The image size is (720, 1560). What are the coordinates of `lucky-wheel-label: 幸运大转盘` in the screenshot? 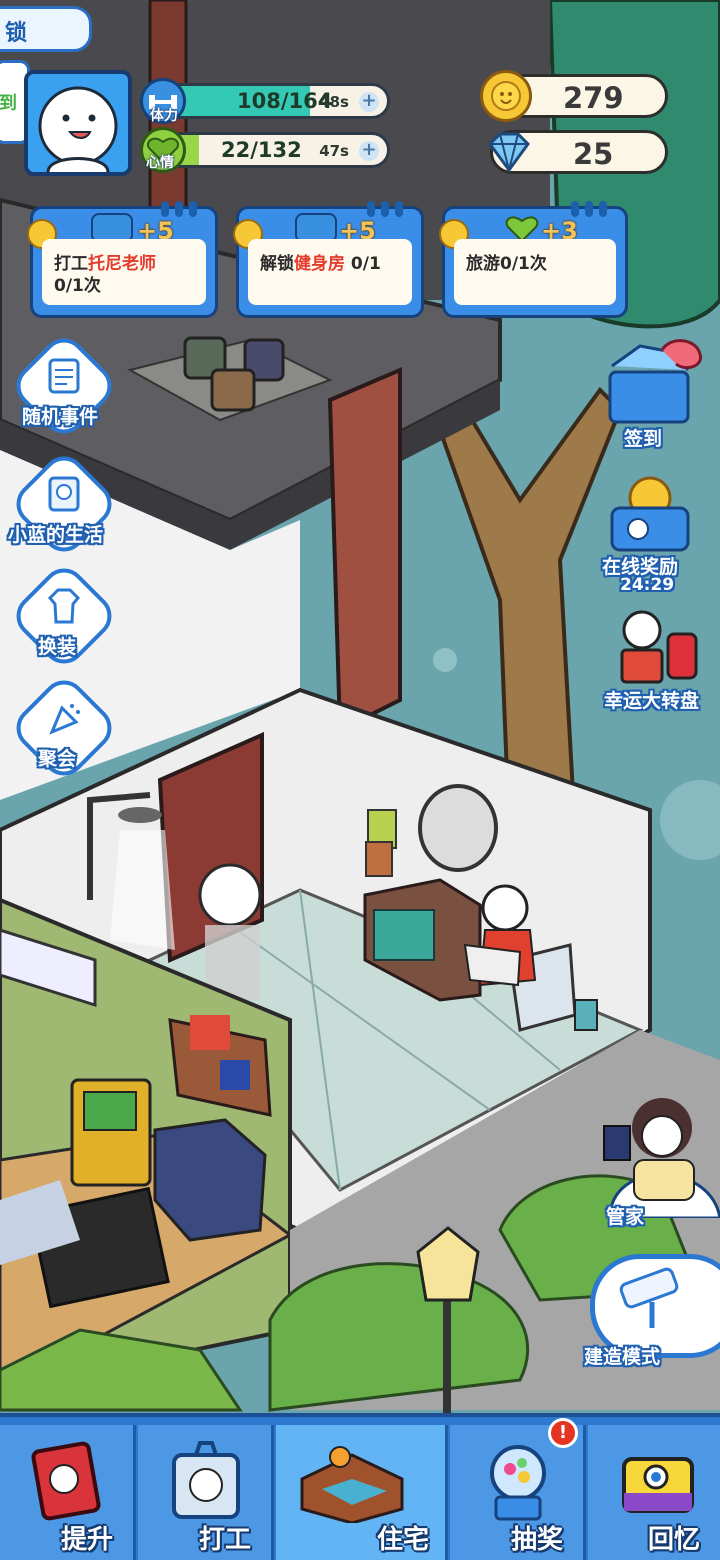 It's located at (652, 701).